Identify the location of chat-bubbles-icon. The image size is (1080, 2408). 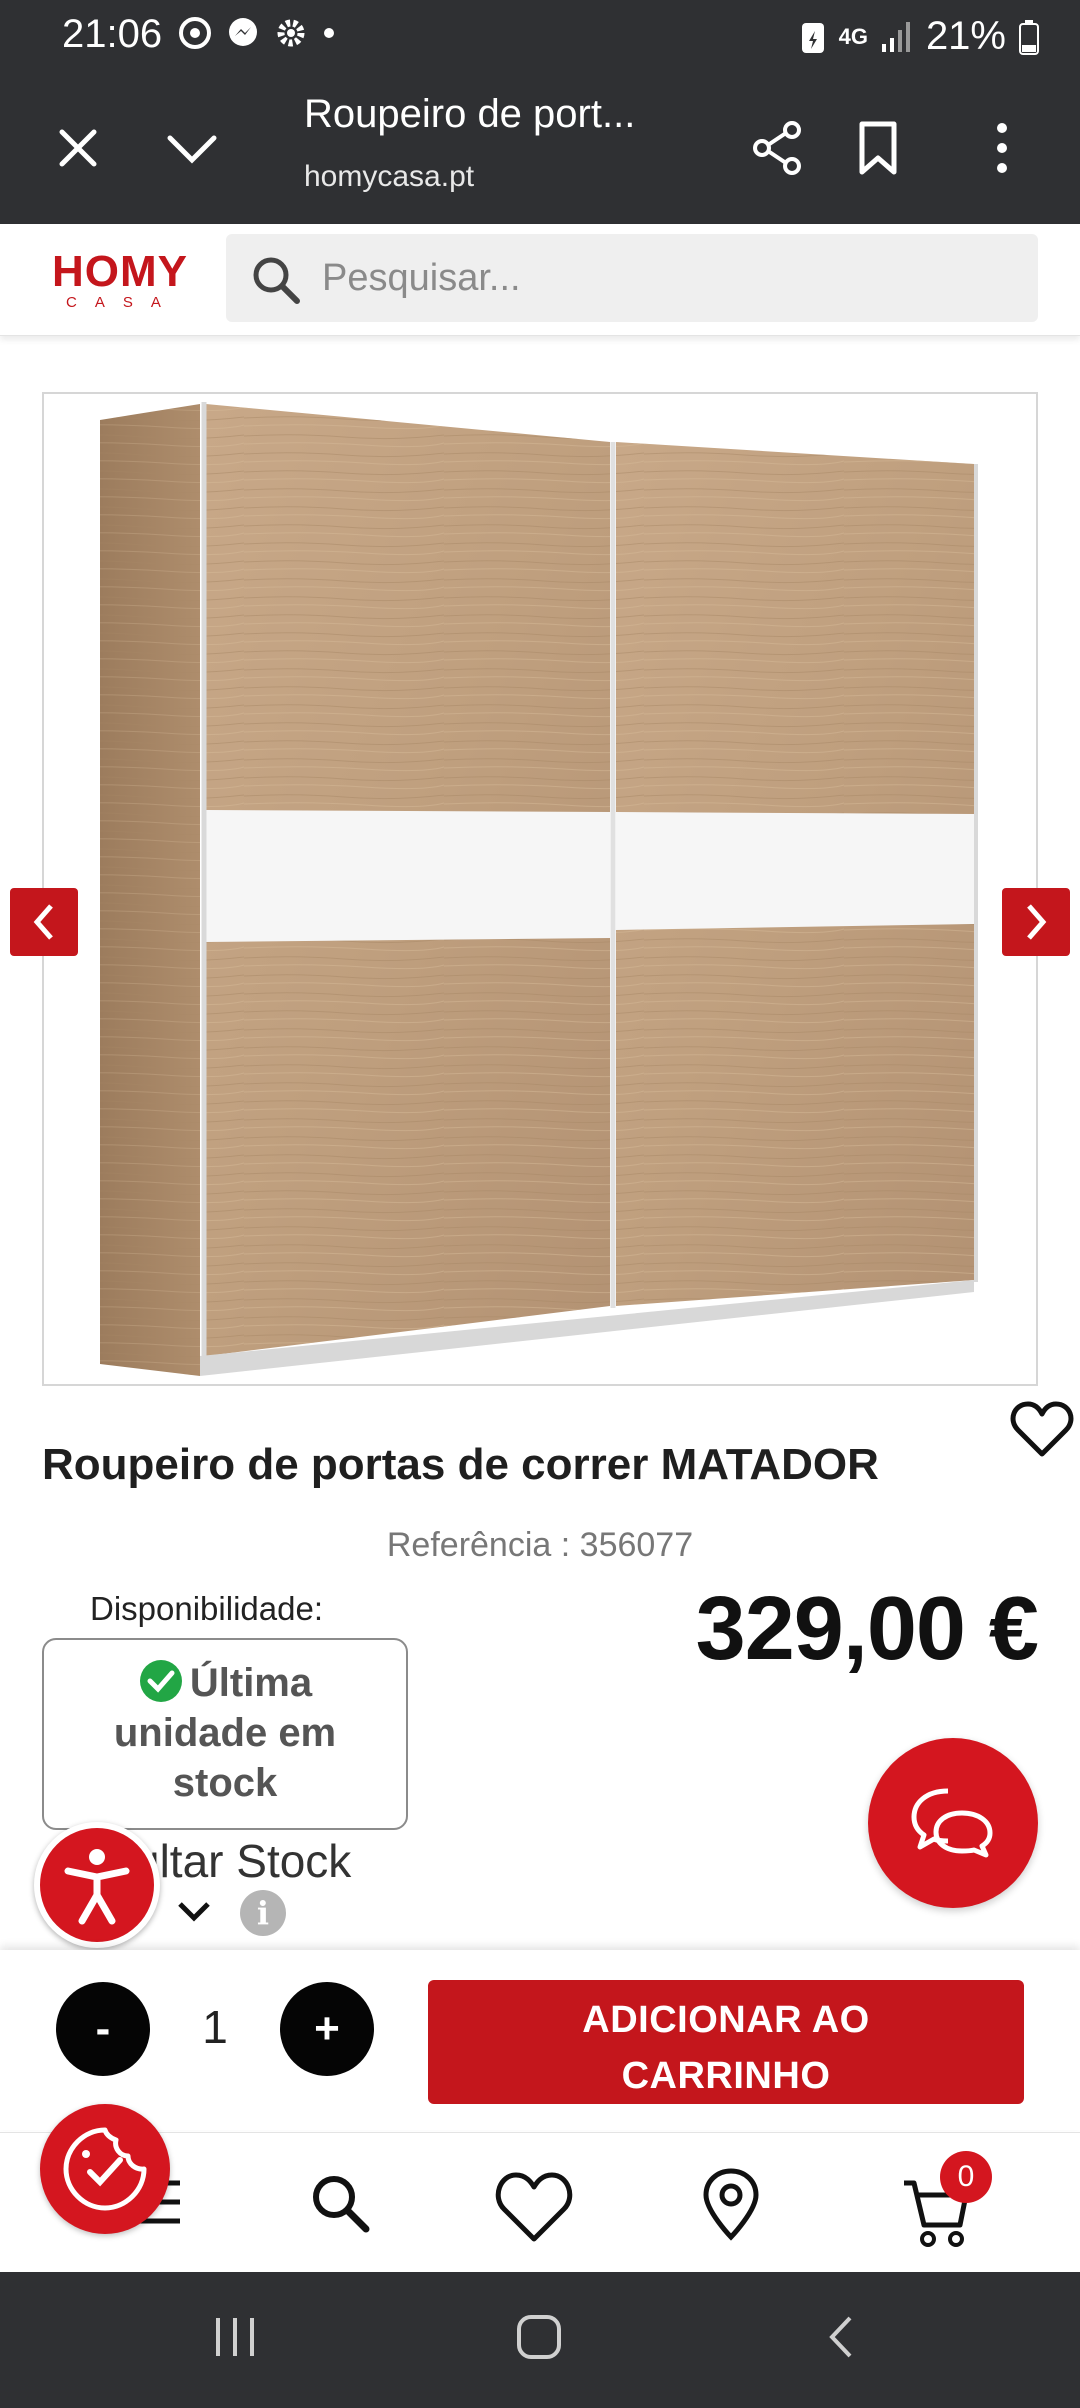
(952, 1823).